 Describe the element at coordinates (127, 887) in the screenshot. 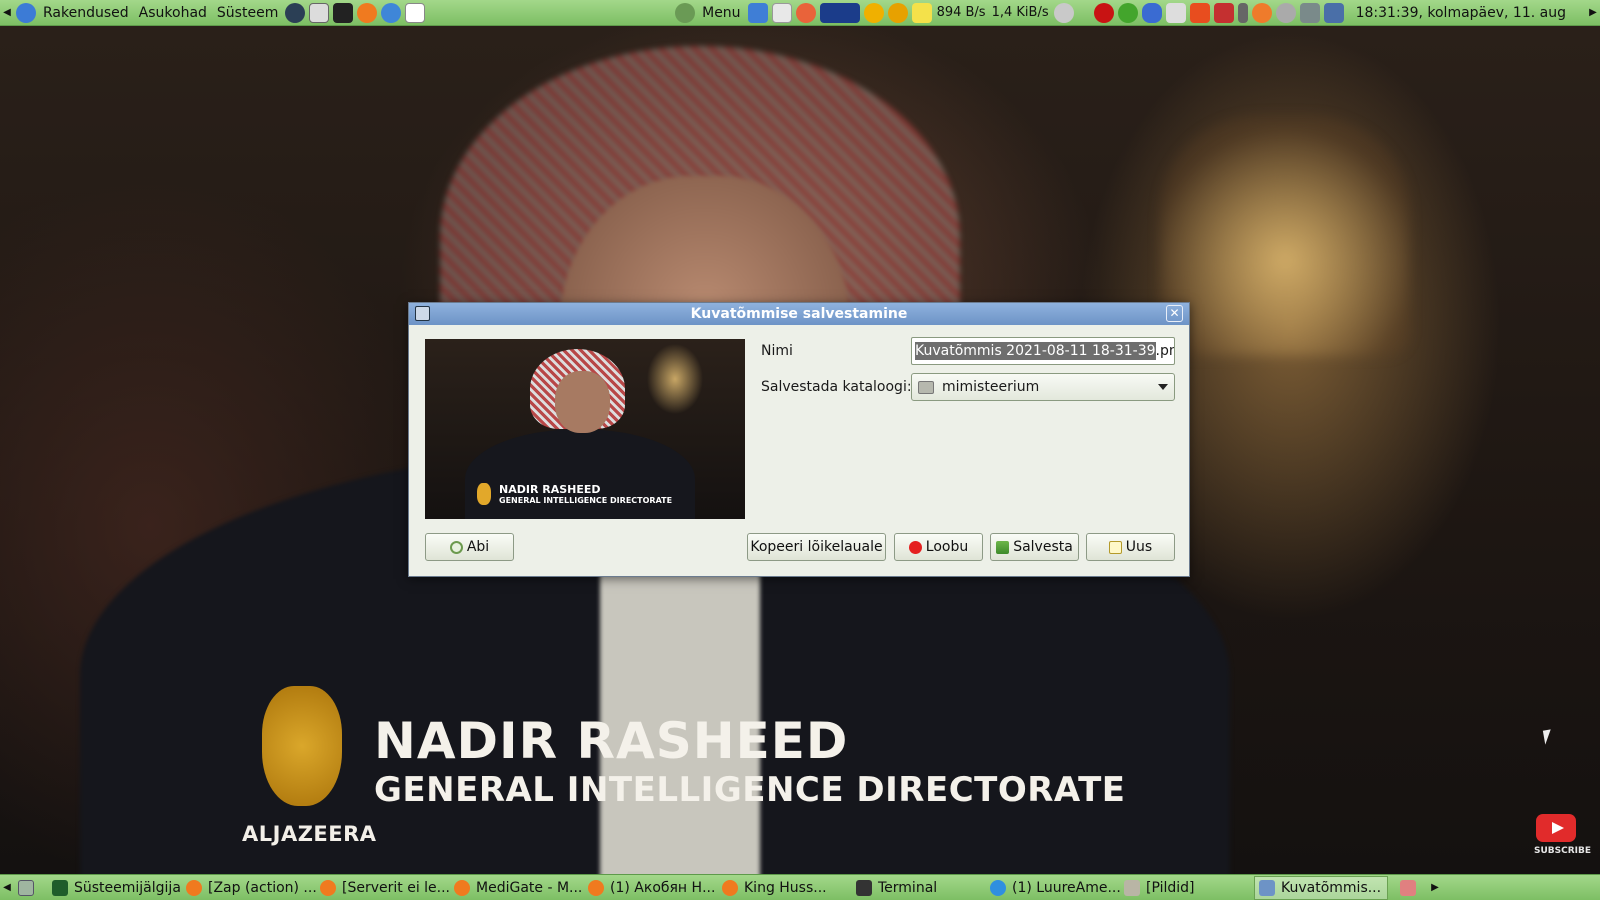

I see `taskbar-item-label: Süsteemijälgija` at that location.